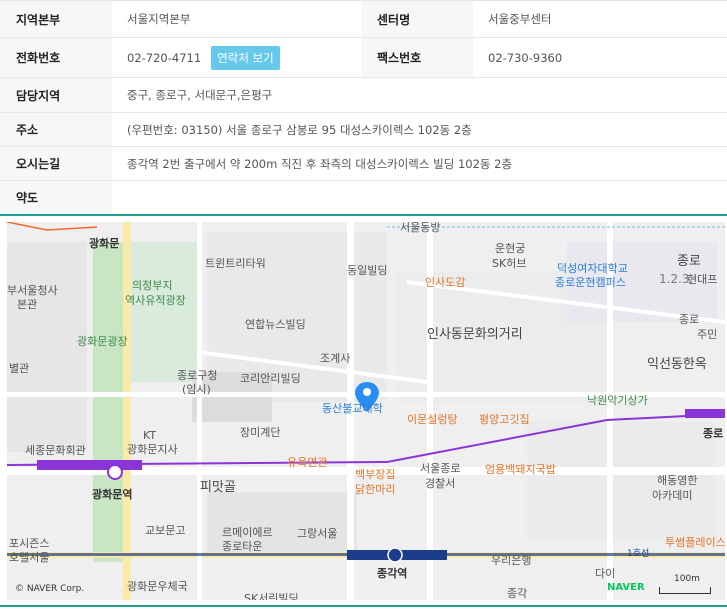  What do you see at coordinates (363, 95) in the screenshot?
I see `row-area: 담당지역 중구, 종로구, 서대문구,은평구` at bounding box center [363, 95].